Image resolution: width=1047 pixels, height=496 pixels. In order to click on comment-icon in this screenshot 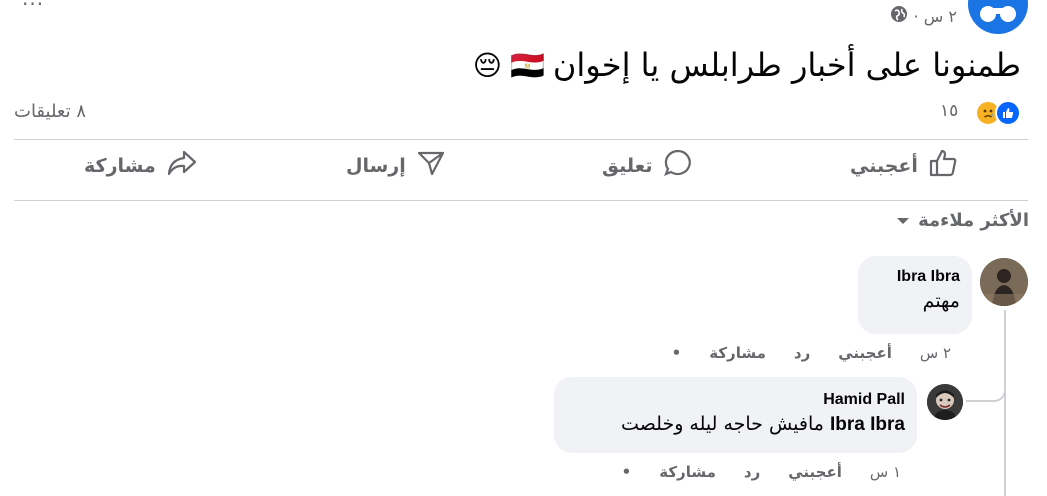, I will do `click(678, 165)`.